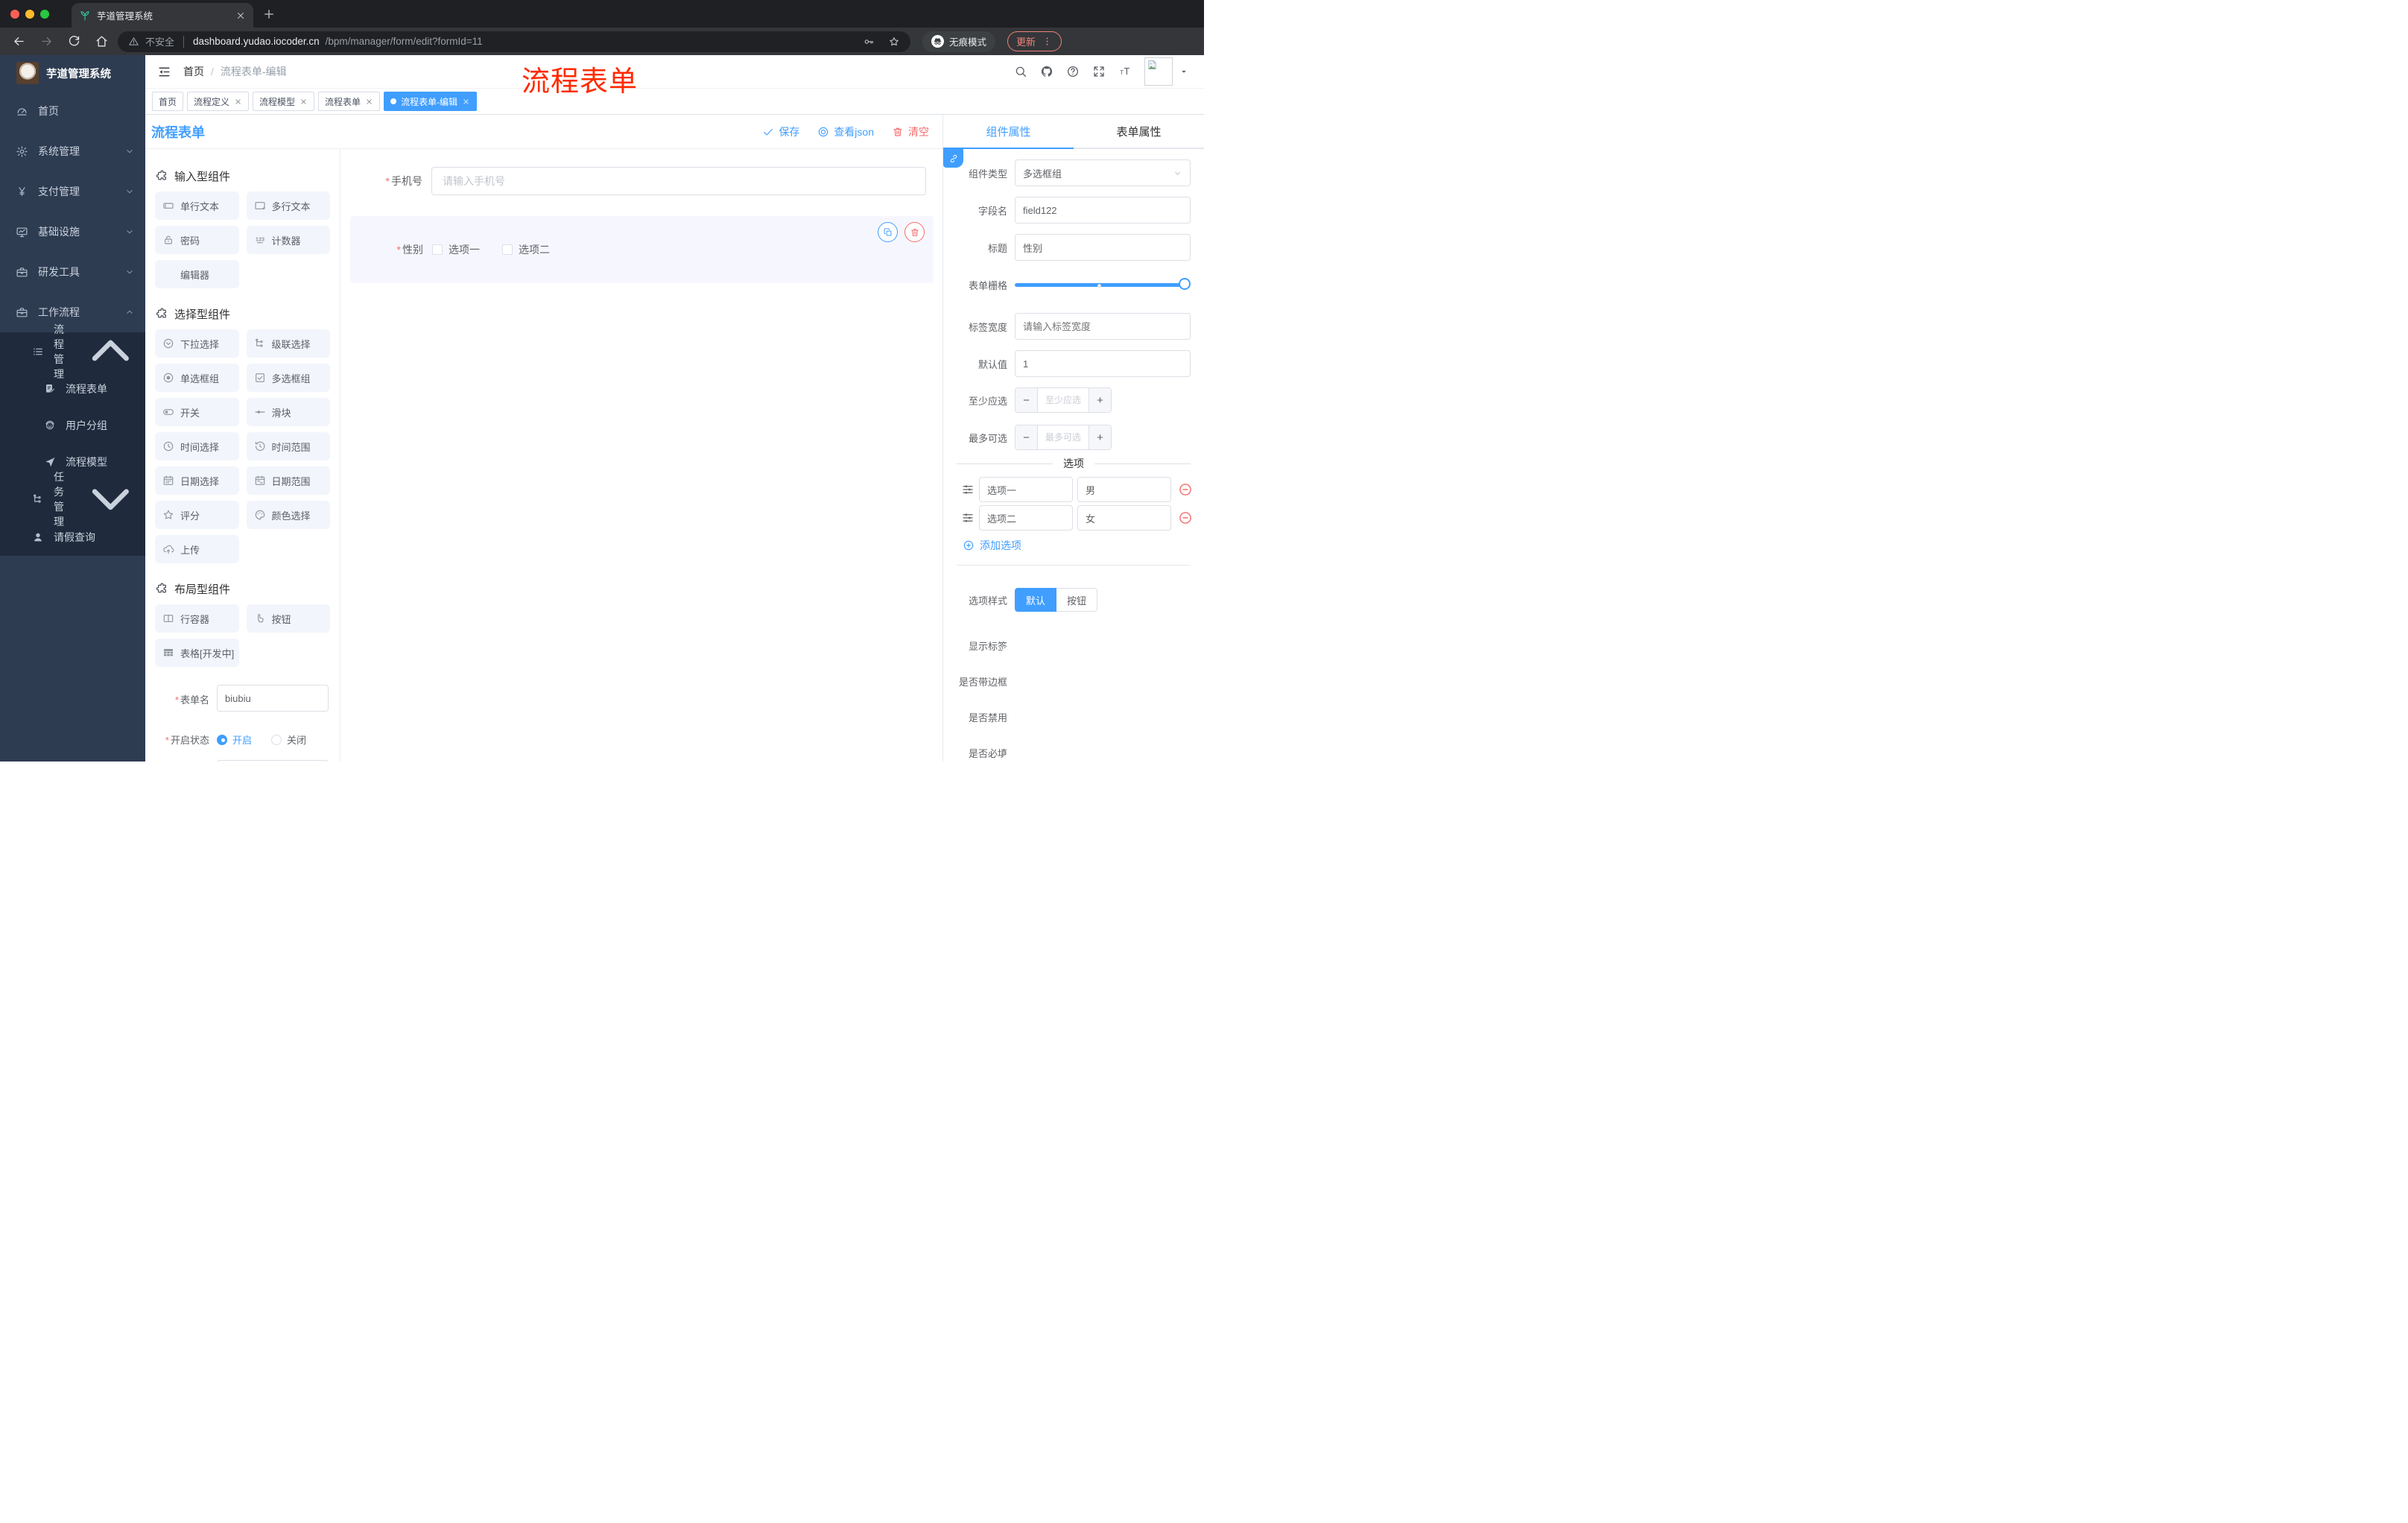 The image size is (2408, 1523). I want to click on remark-textarea: 嘿嘿, so click(273, 761).